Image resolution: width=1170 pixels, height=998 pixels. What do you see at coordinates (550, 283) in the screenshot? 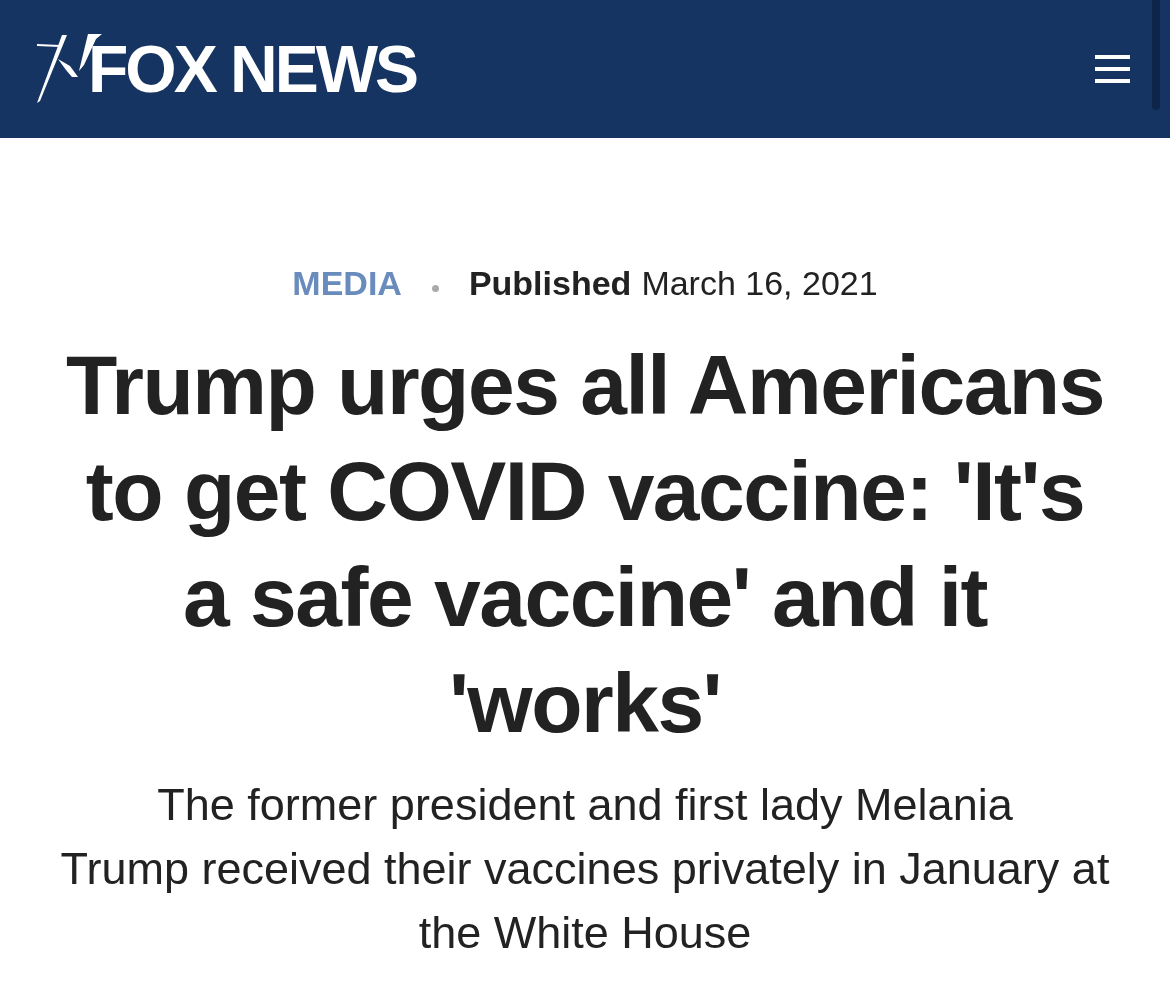
I see `published-label: Published` at bounding box center [550, 283].